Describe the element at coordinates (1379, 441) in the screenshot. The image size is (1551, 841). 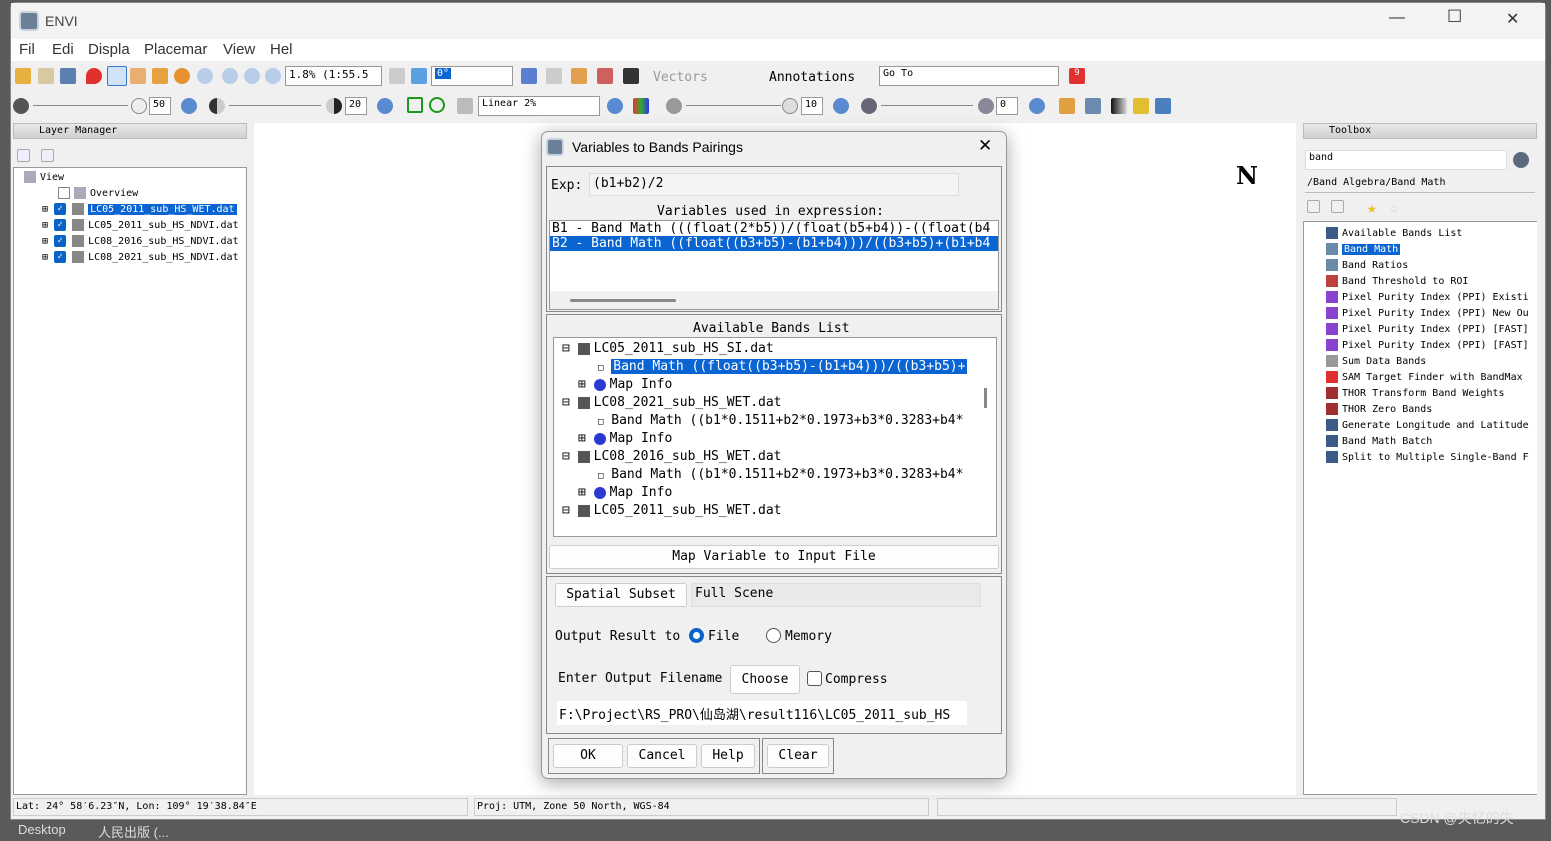
I see `toolbox-item: Band Math Batch` at that location.